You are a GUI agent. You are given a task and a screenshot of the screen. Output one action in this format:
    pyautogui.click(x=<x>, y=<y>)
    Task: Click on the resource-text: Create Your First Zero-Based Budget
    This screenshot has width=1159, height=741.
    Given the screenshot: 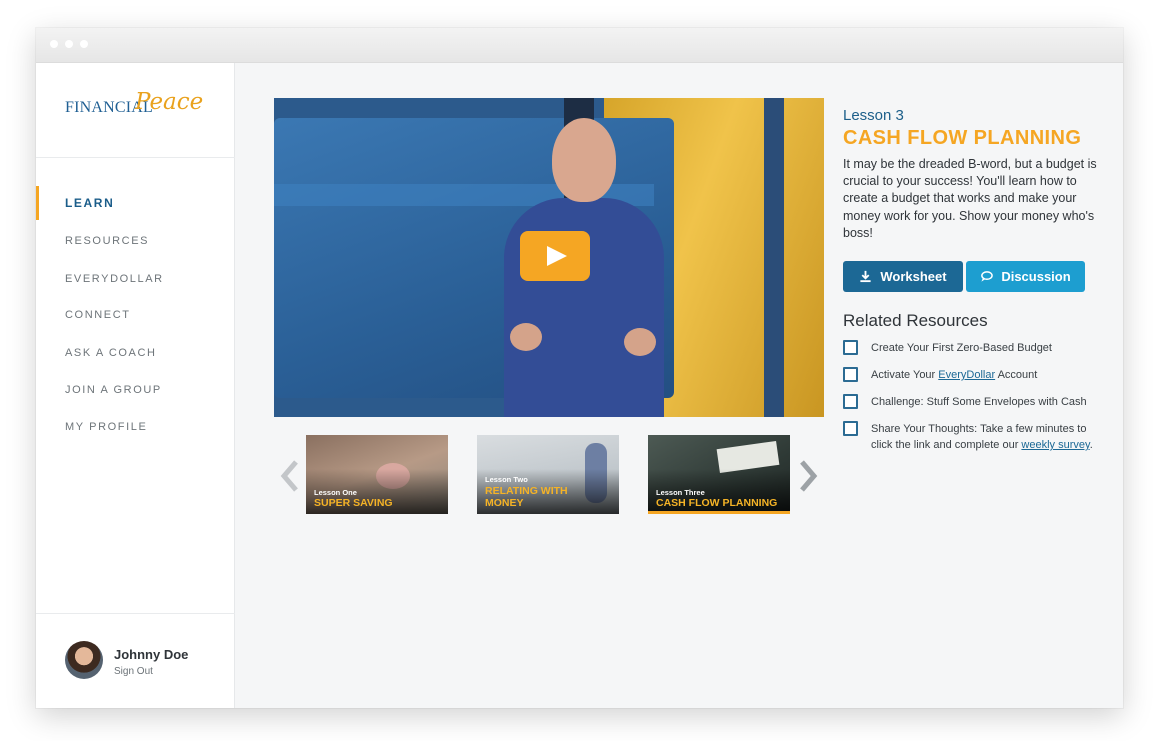 What is the action you would take?
    pyautogui.click(x=961, y=348)
    